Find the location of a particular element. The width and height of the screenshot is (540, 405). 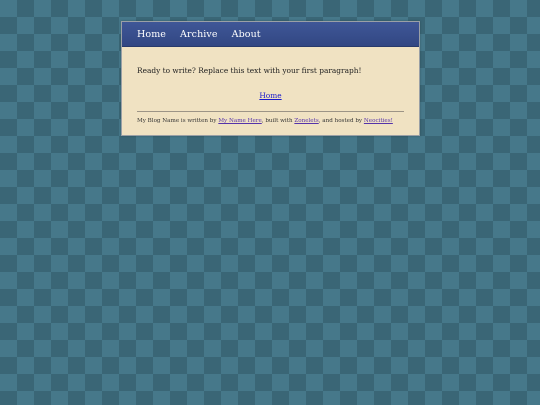

nav-home-link: Home is located at coordinates (151, 34).